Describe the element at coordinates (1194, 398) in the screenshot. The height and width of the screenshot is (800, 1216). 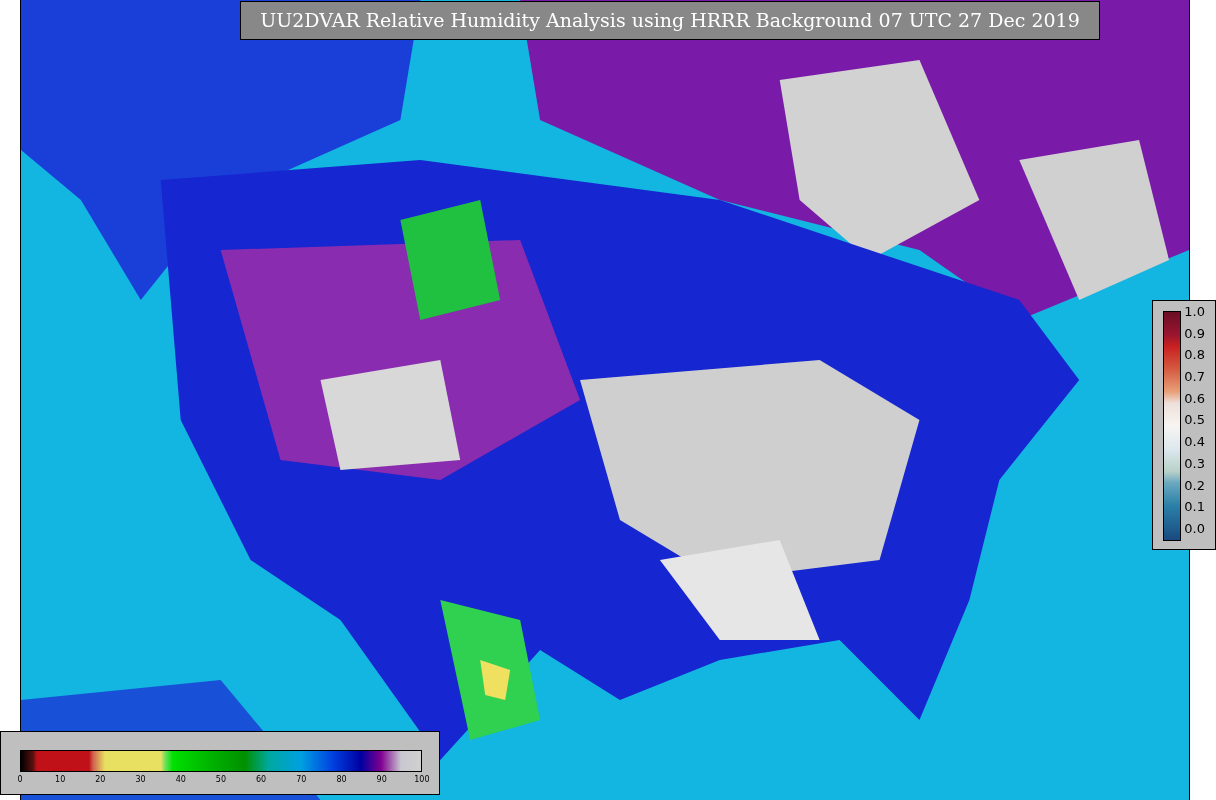
I see `colorbar-tick-label: 0.6` at that location.